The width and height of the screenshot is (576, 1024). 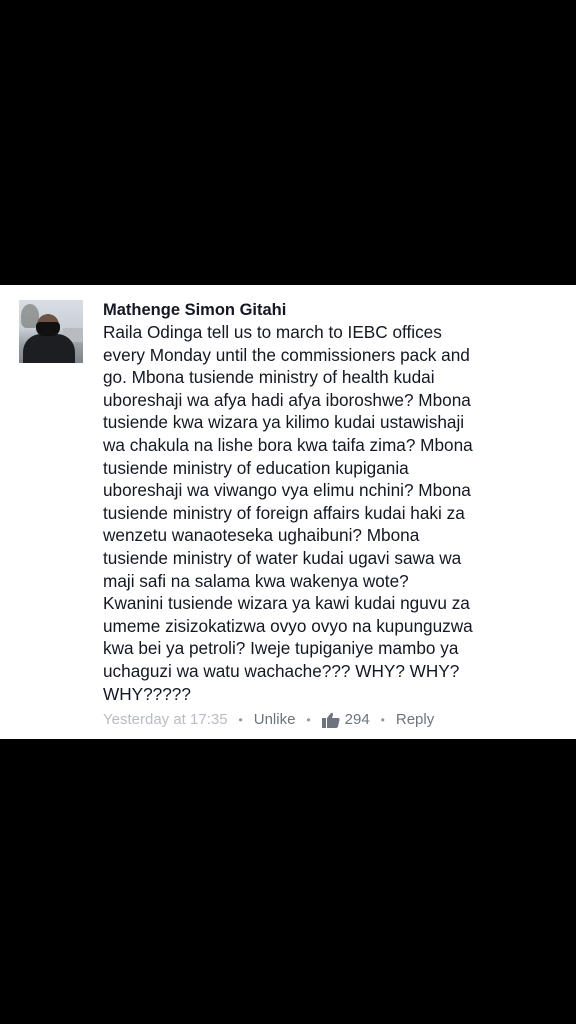 I want to click on like-count-button: 294, so click(x=345, y=720).